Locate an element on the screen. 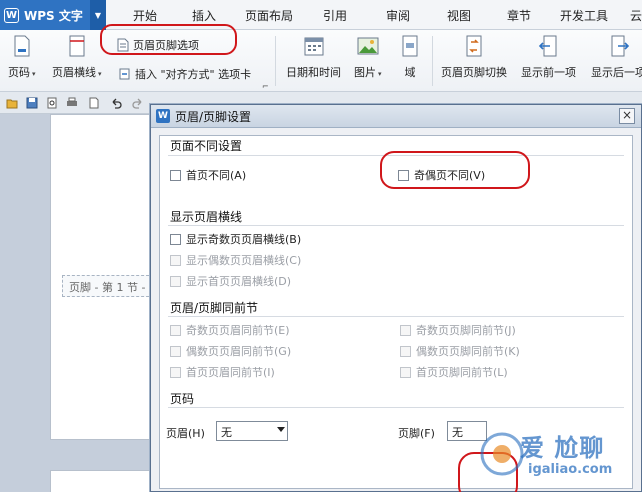 The height and width of the screenshot is (492, 642). dialog-title: 页眉/页脚设置 is located at coordinates (213, 116).